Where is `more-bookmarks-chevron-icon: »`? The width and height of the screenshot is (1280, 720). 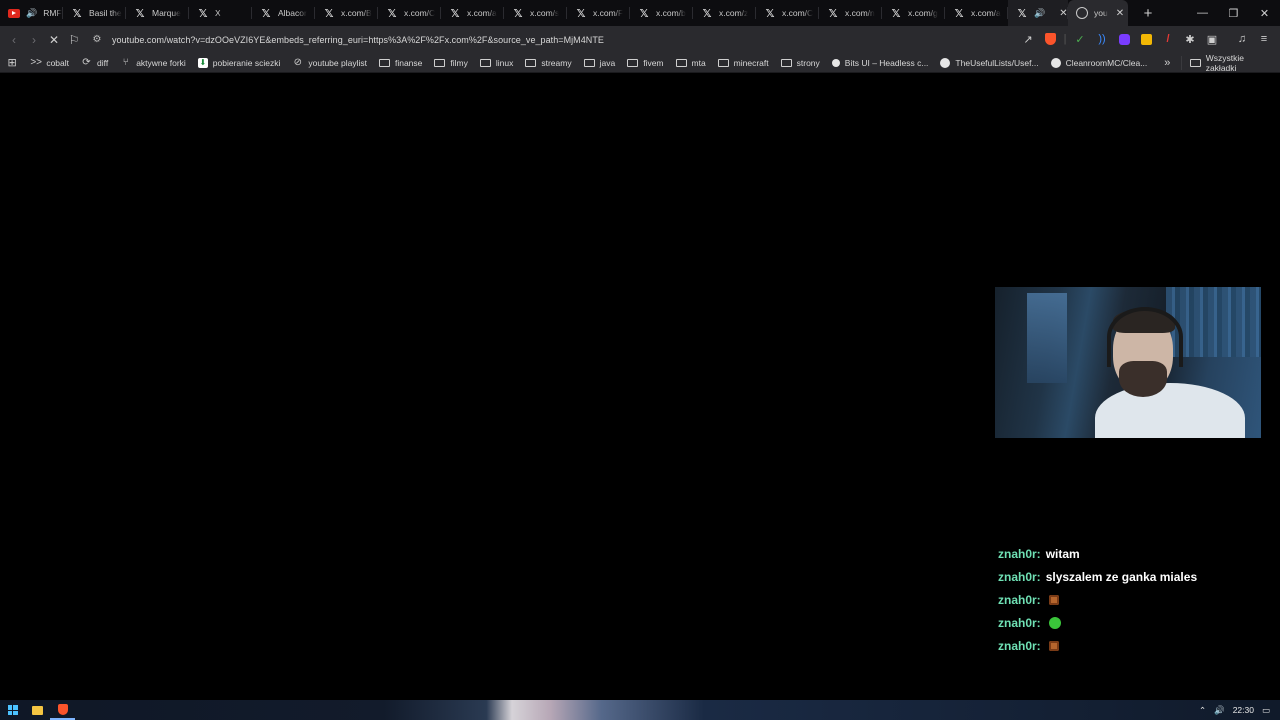 more-bookmarks-chevron-icon: » is located at coordinates (1167, 63).